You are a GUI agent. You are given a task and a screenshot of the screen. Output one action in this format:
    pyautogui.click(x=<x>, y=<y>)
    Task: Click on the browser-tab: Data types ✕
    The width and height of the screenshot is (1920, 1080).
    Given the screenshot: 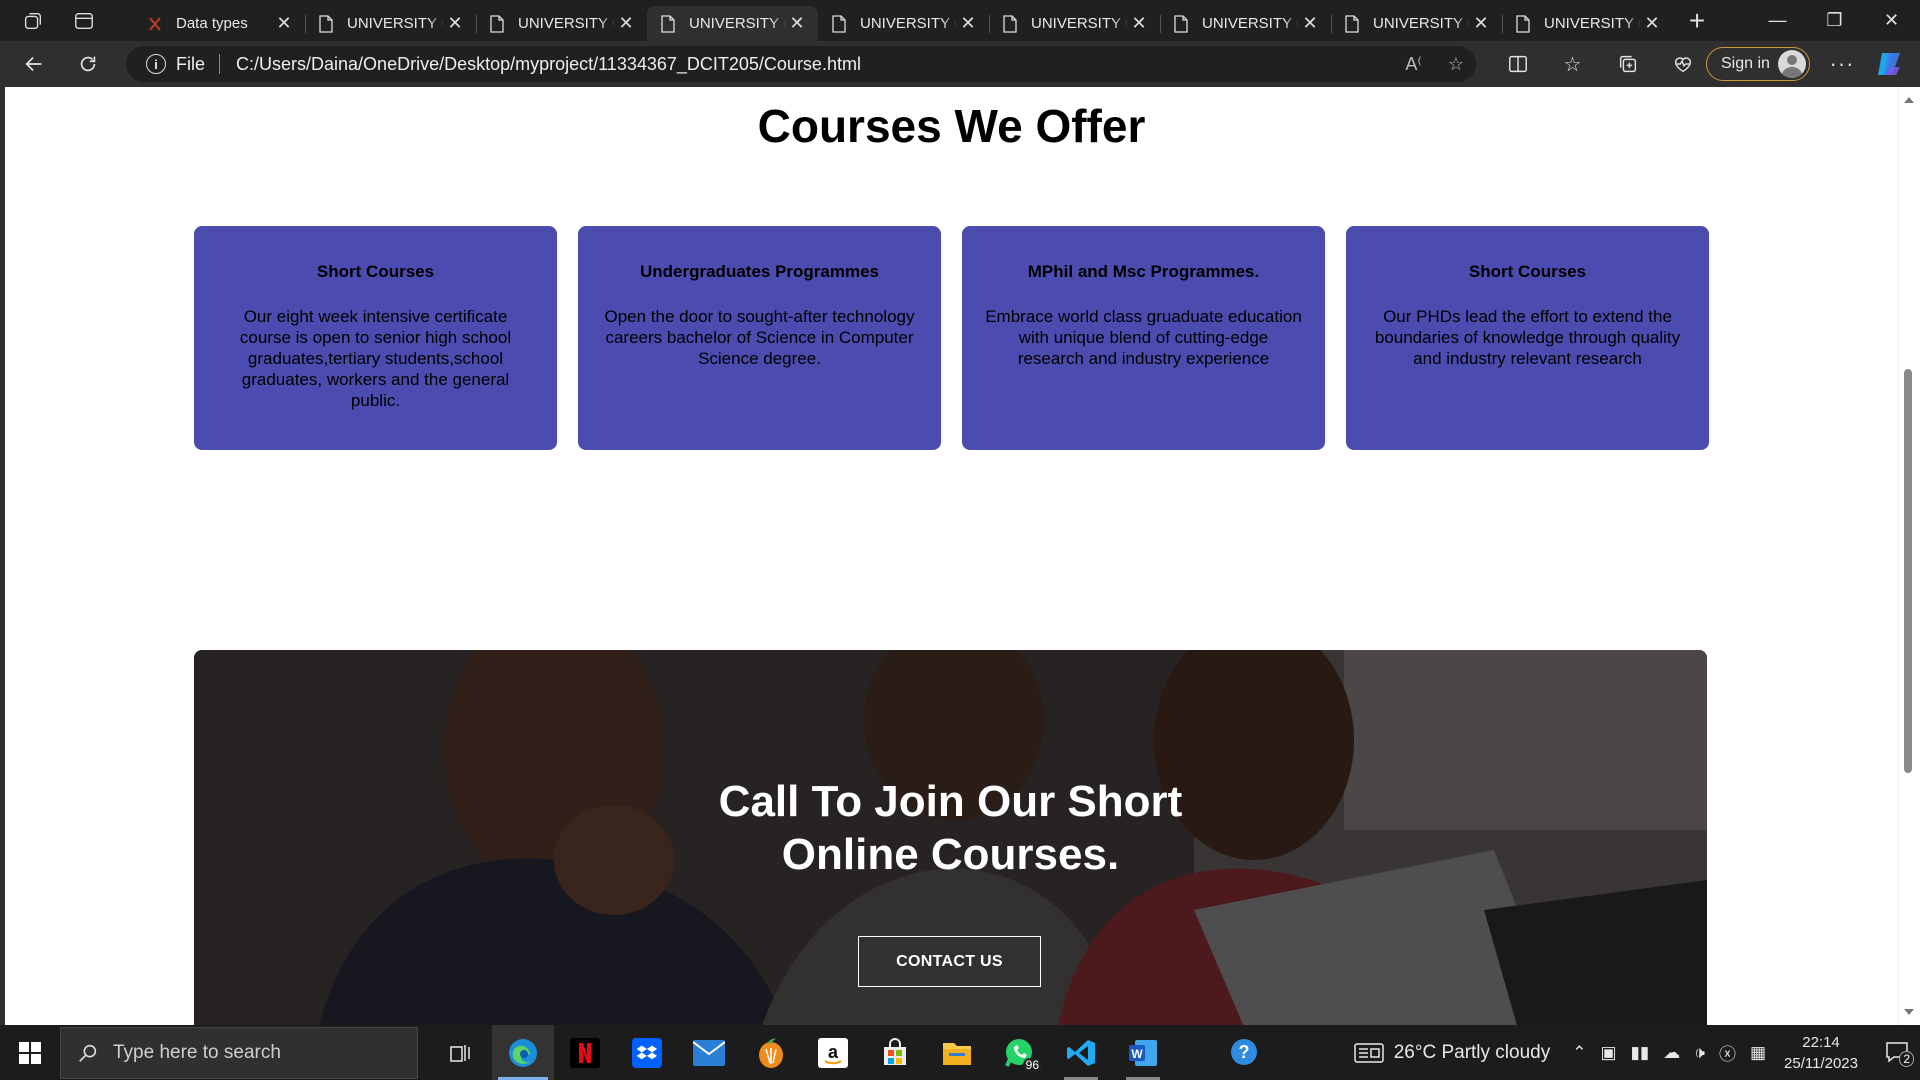 What is the action you would take?
    pyautogui.click(x=219, y=23)
    